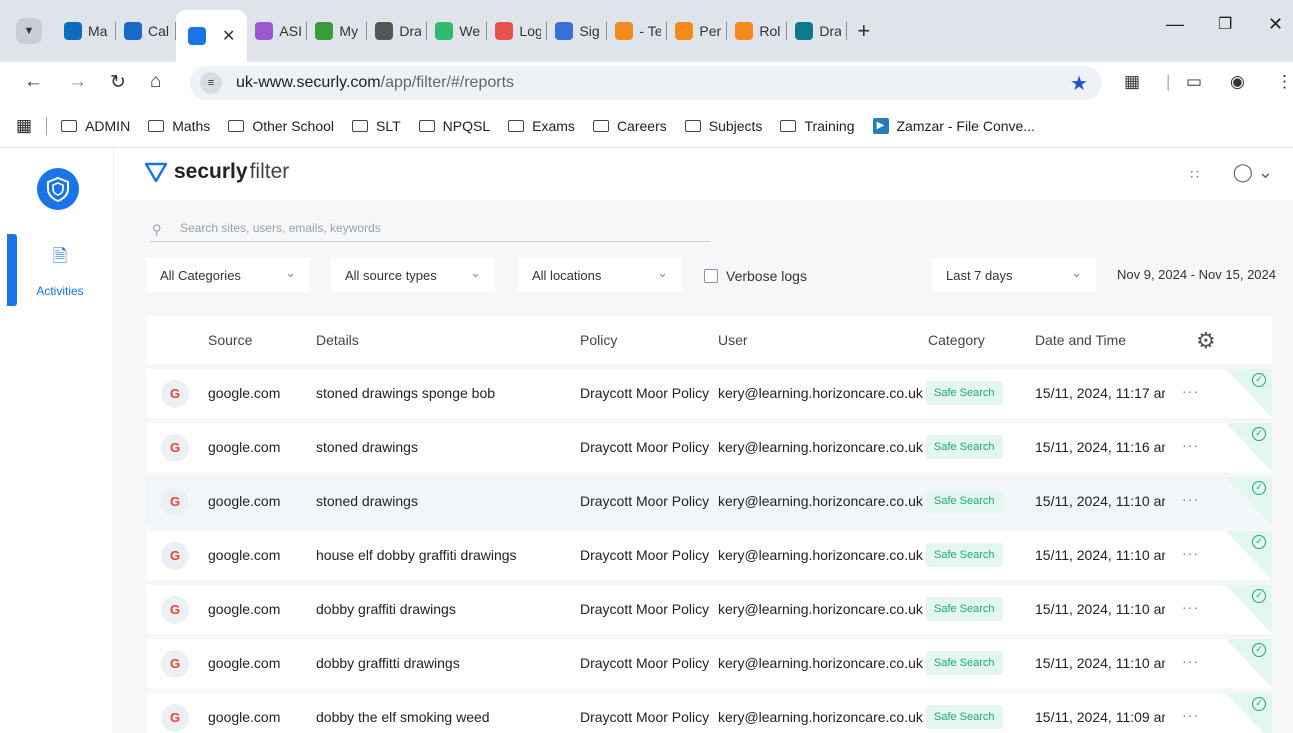  I want to click on verbose-logs-label: Verbose logs, so click(766, 276).